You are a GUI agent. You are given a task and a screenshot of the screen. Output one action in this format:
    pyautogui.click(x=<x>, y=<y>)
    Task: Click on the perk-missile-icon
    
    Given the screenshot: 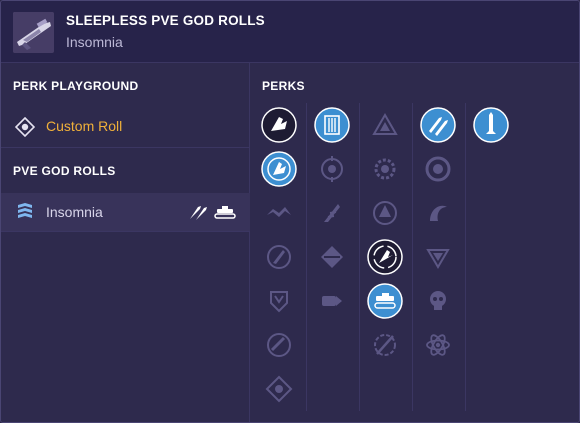 What is the action you would take?
    pyautogui.click(x=491, y=125)
    